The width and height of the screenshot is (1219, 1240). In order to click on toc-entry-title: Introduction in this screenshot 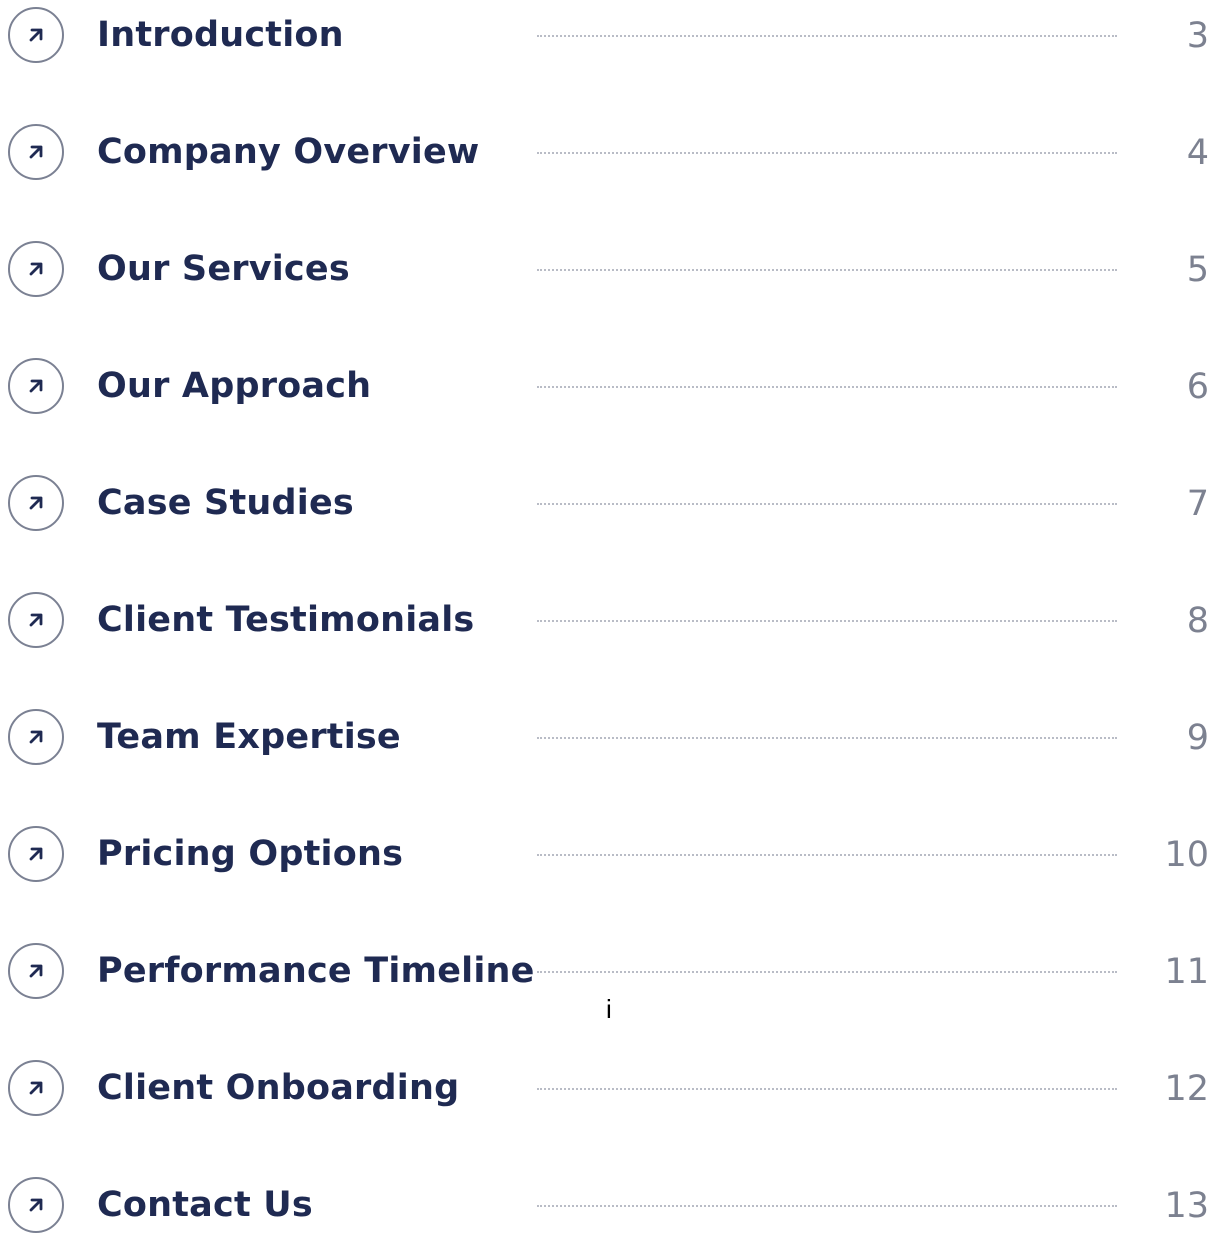, I will do `click(220, 35)`.